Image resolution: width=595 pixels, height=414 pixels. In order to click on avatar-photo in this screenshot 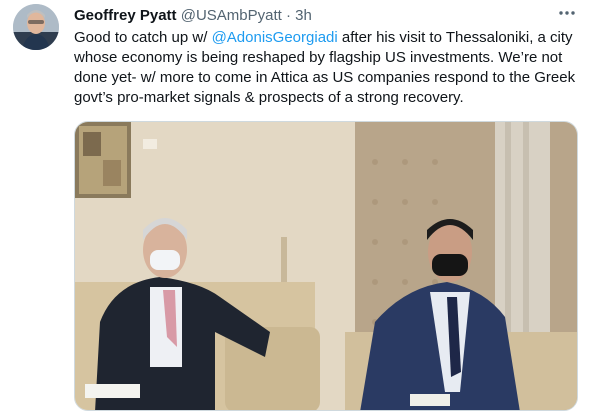, I will do `click(36, 27)`.